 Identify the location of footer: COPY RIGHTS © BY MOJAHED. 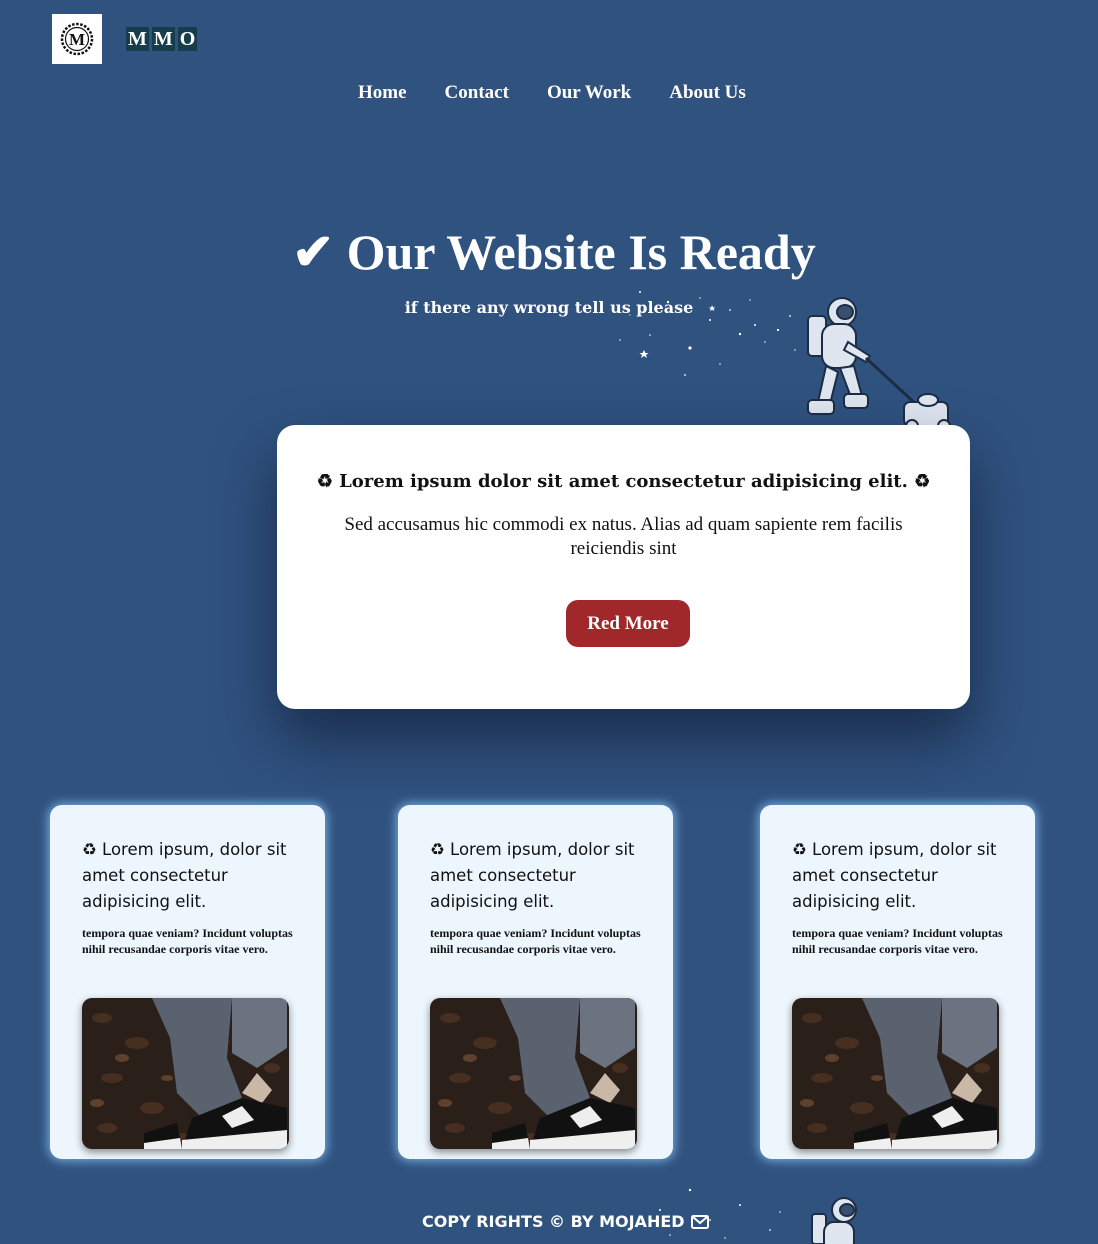
(565, 1221).